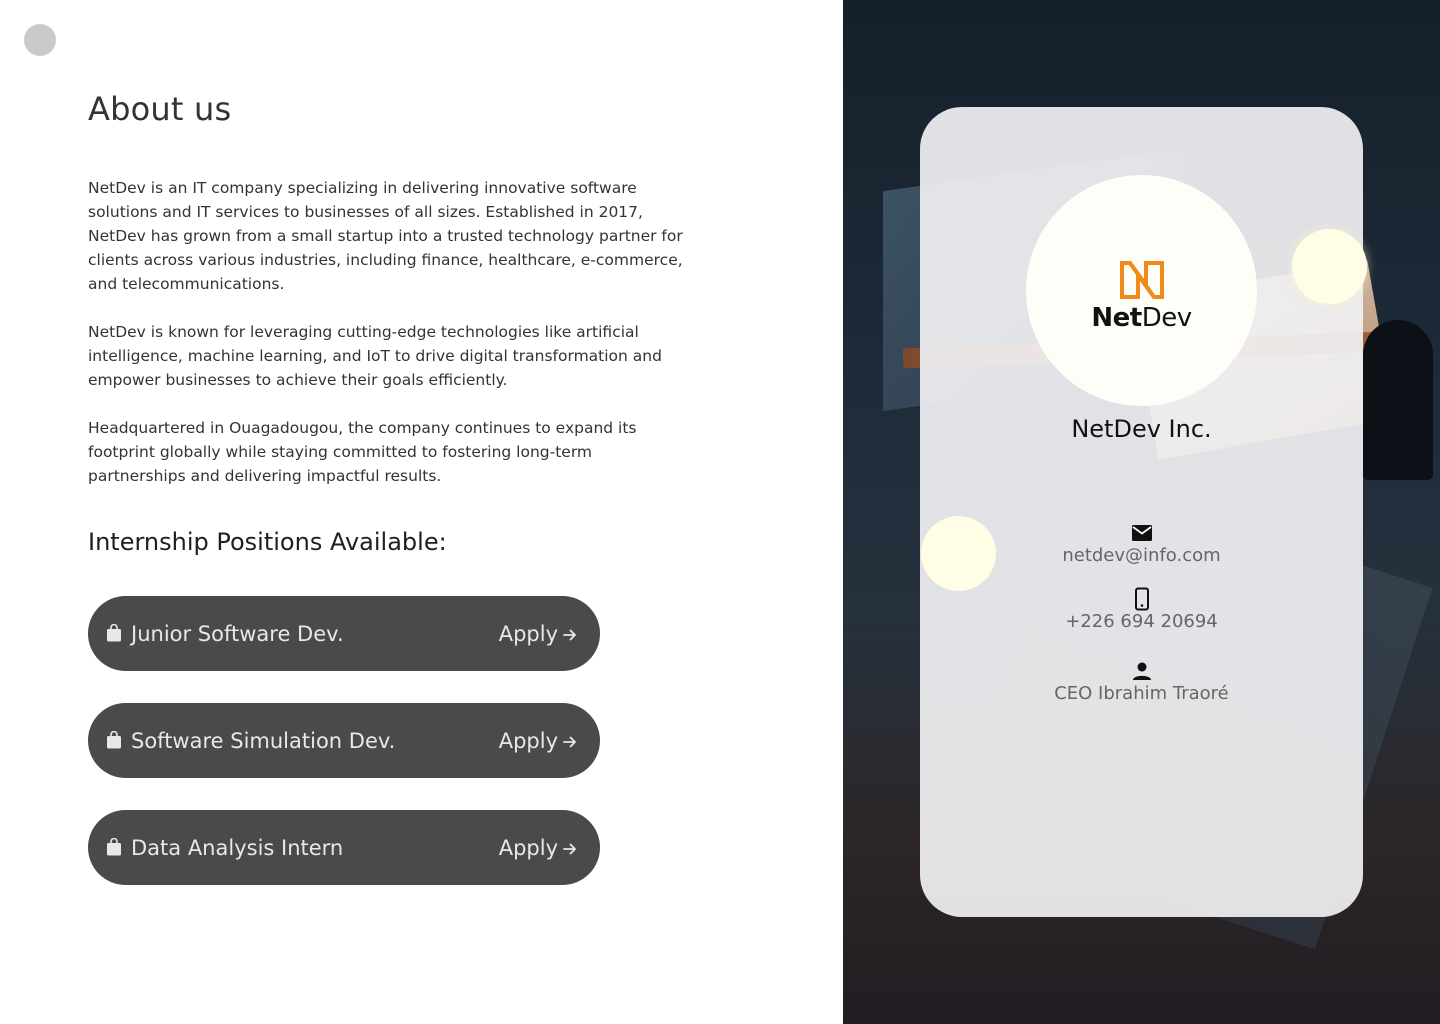 The height and width of the screenshot is (1024, 1440). Describe the element at coordinates (1166, 318) in the screenshot. I see `logo-text-light: Dev` at that location.